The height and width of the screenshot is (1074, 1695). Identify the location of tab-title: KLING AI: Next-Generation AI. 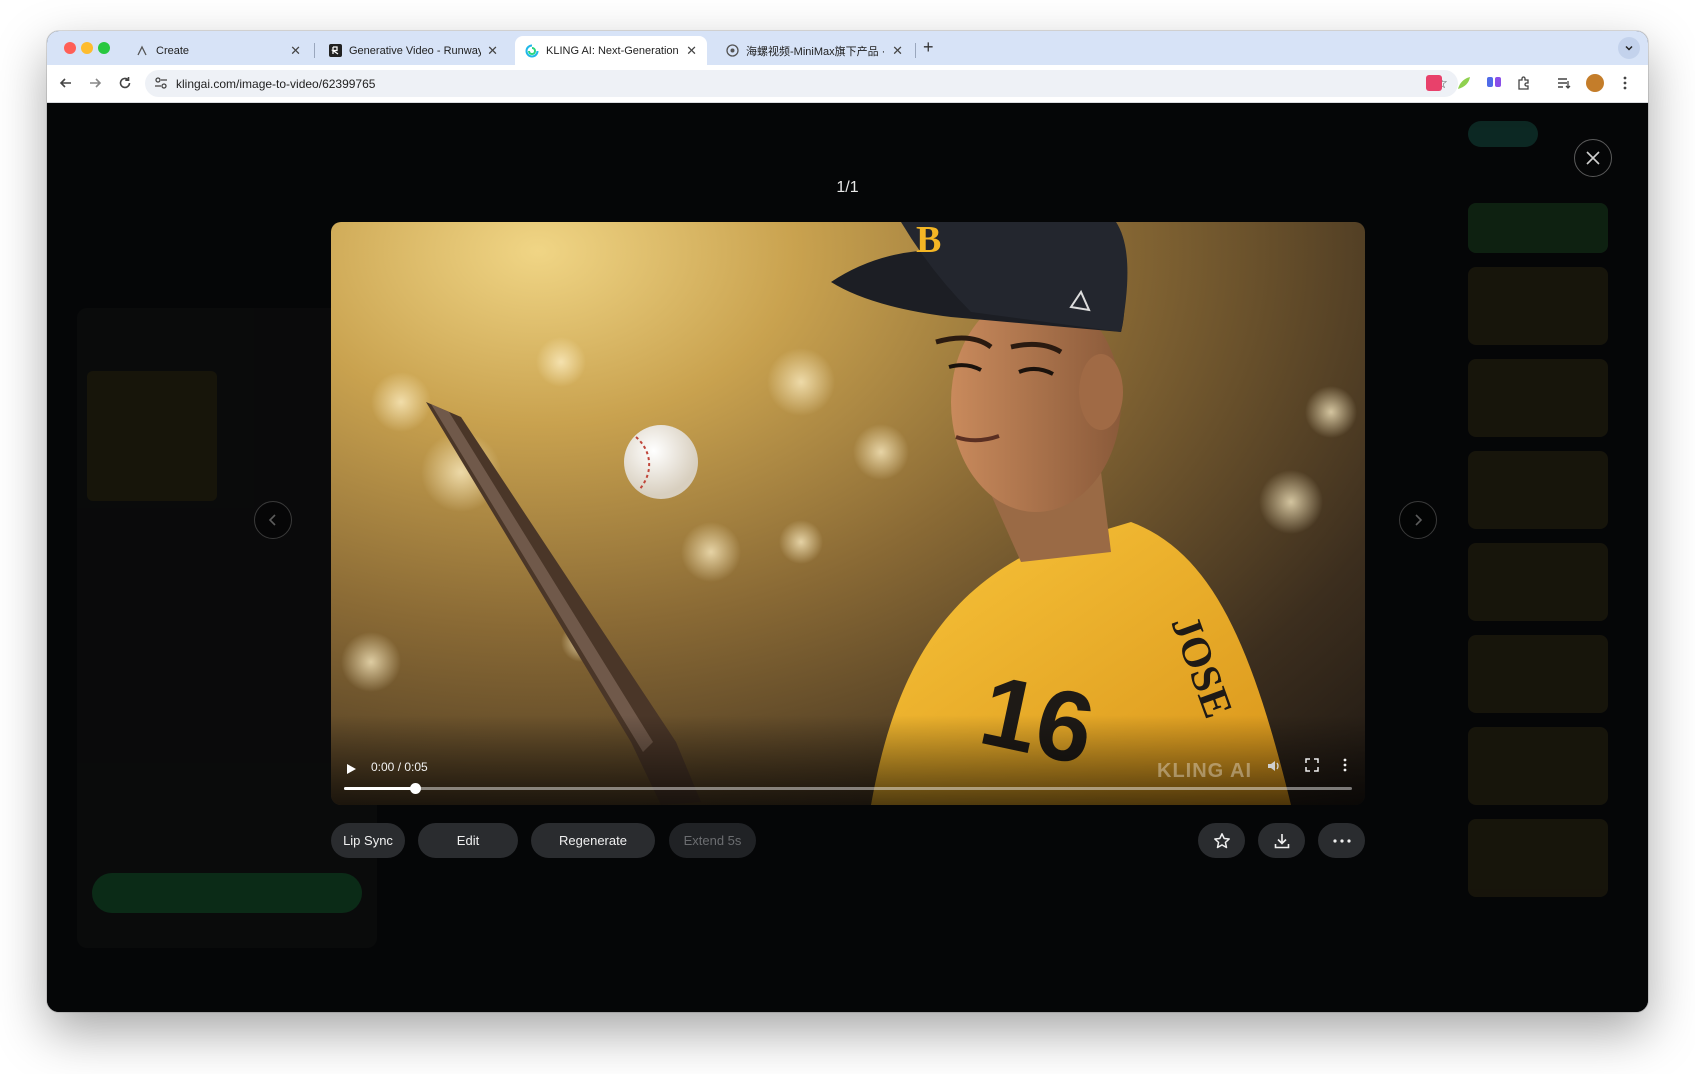
(613, 50).